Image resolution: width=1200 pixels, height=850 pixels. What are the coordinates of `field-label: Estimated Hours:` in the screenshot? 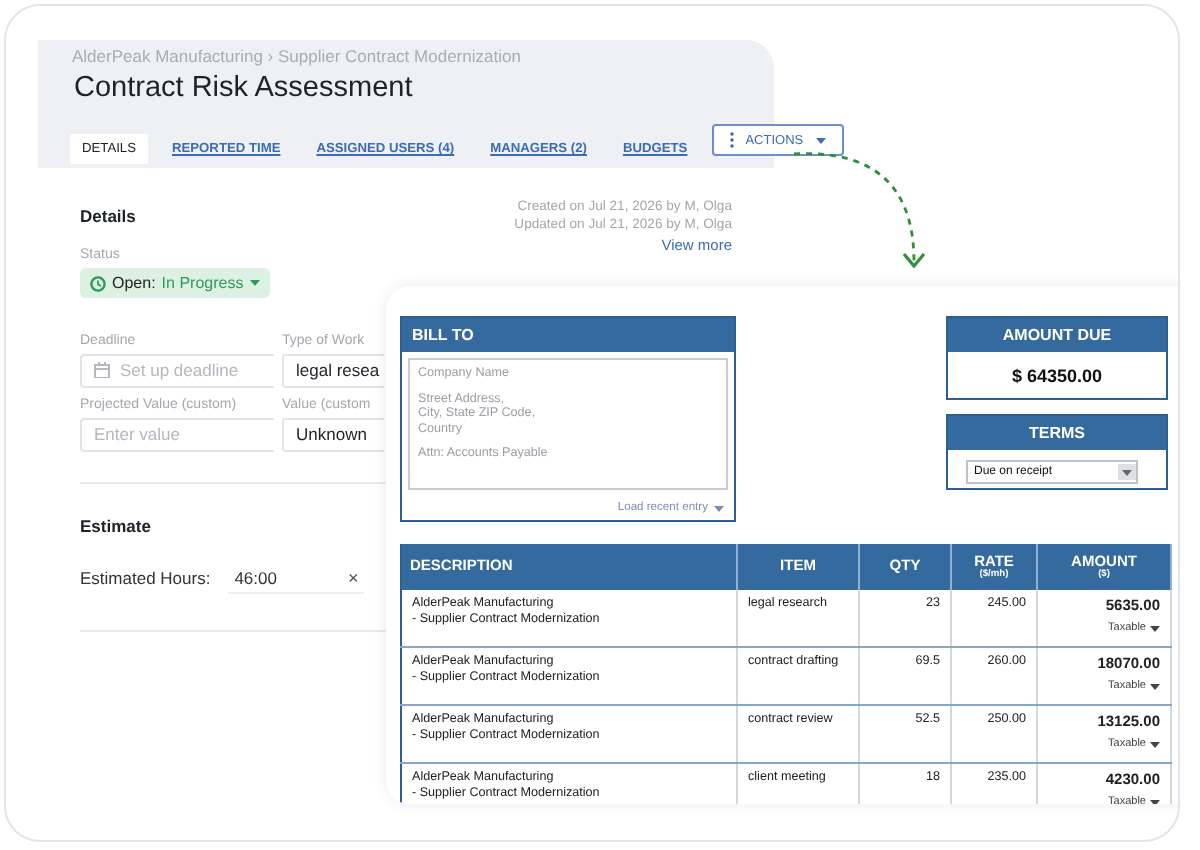 It's located at (145, 578).